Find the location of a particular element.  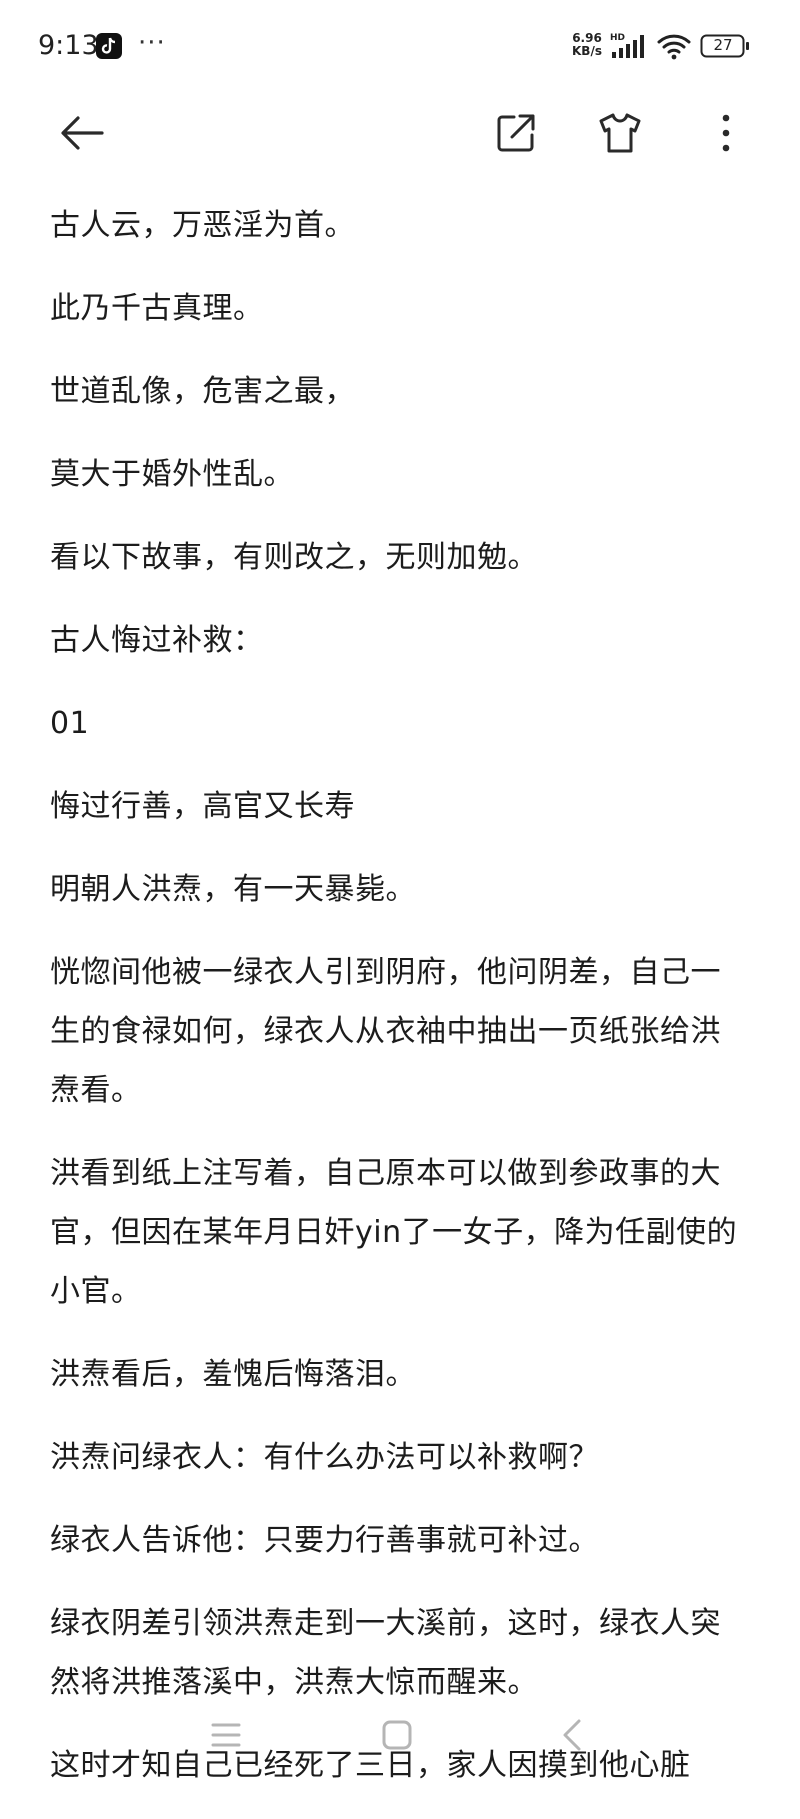

system-back-button is located at coordinates (572, 1735).